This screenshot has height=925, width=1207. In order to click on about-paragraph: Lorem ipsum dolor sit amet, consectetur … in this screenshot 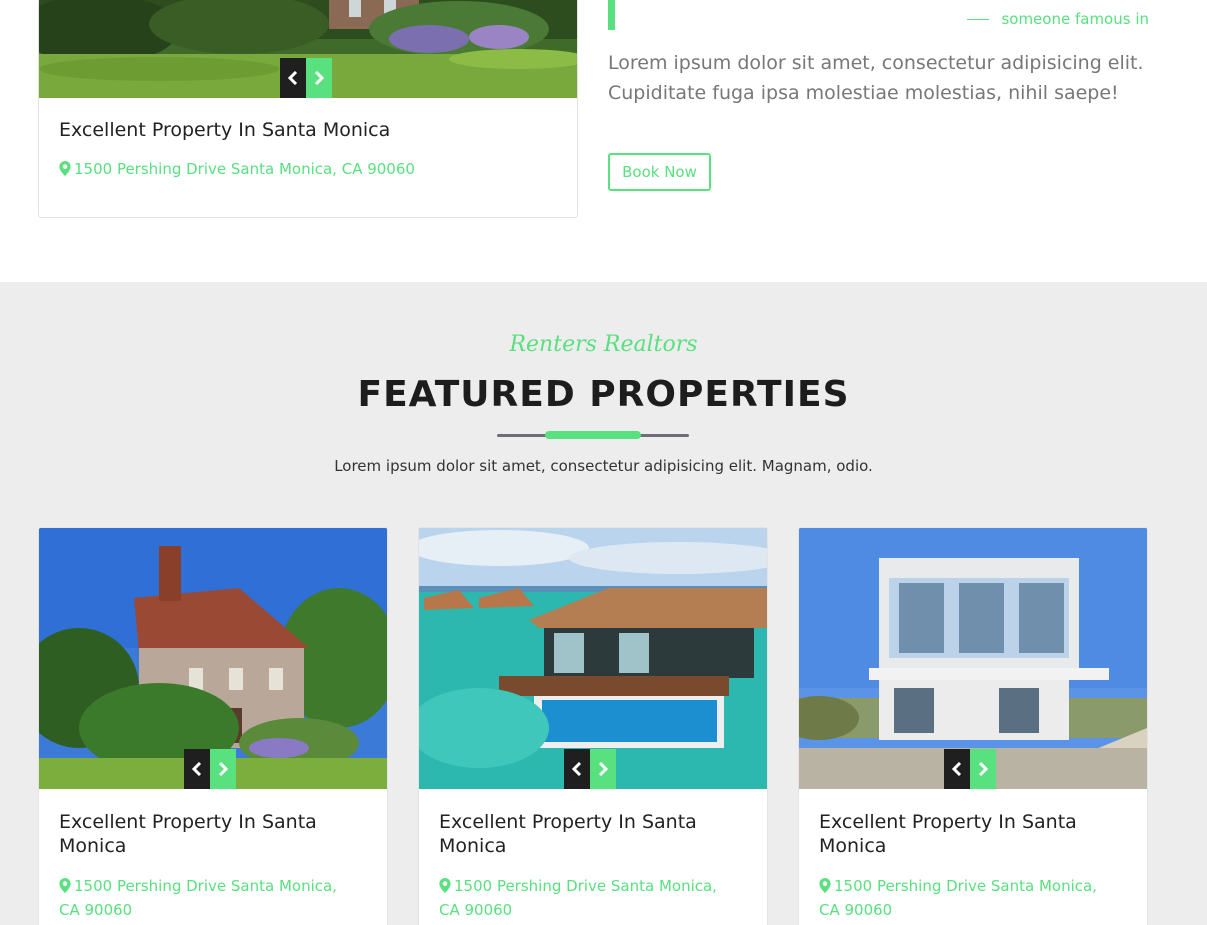, I will do `click(876, 78)`.